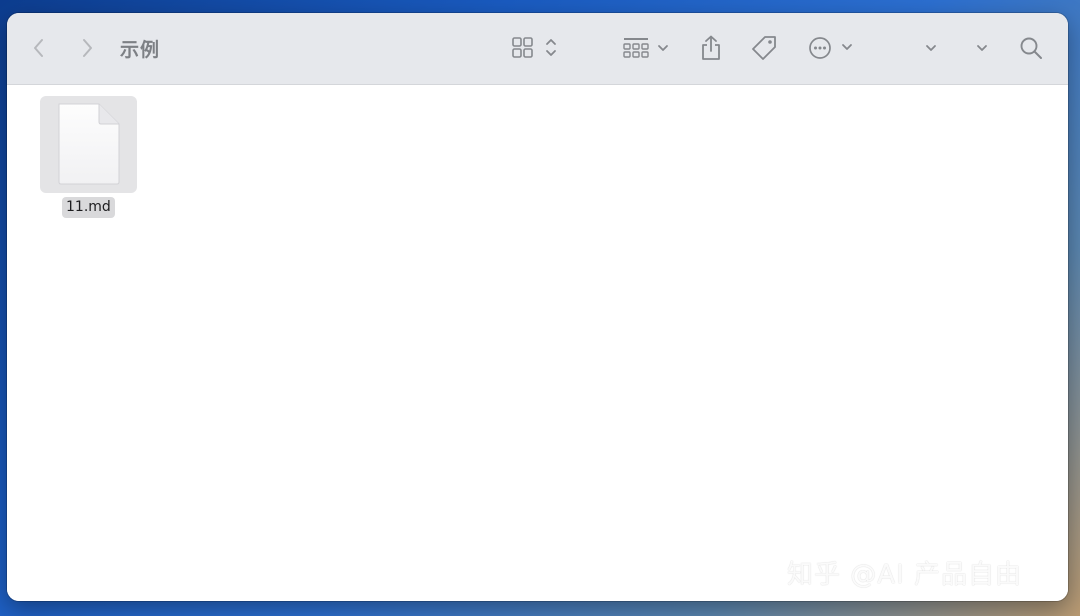 Image resolution: width=1080 pixels, height=616 pixels. I want to click on share-icon, so click(711, 47).